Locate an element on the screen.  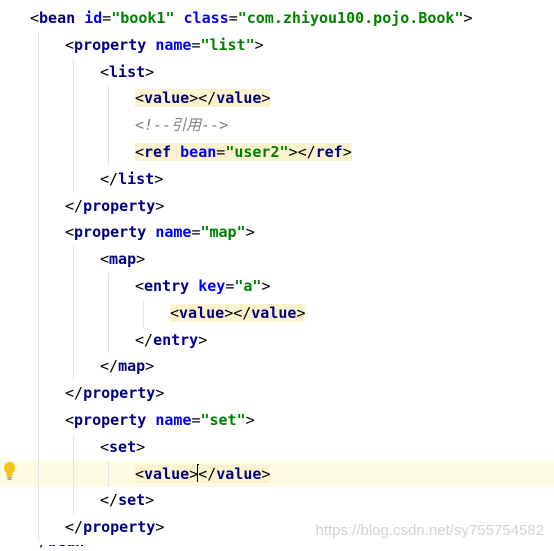
code-line-text: <property name="map"> is located at coordinates (160, 232).